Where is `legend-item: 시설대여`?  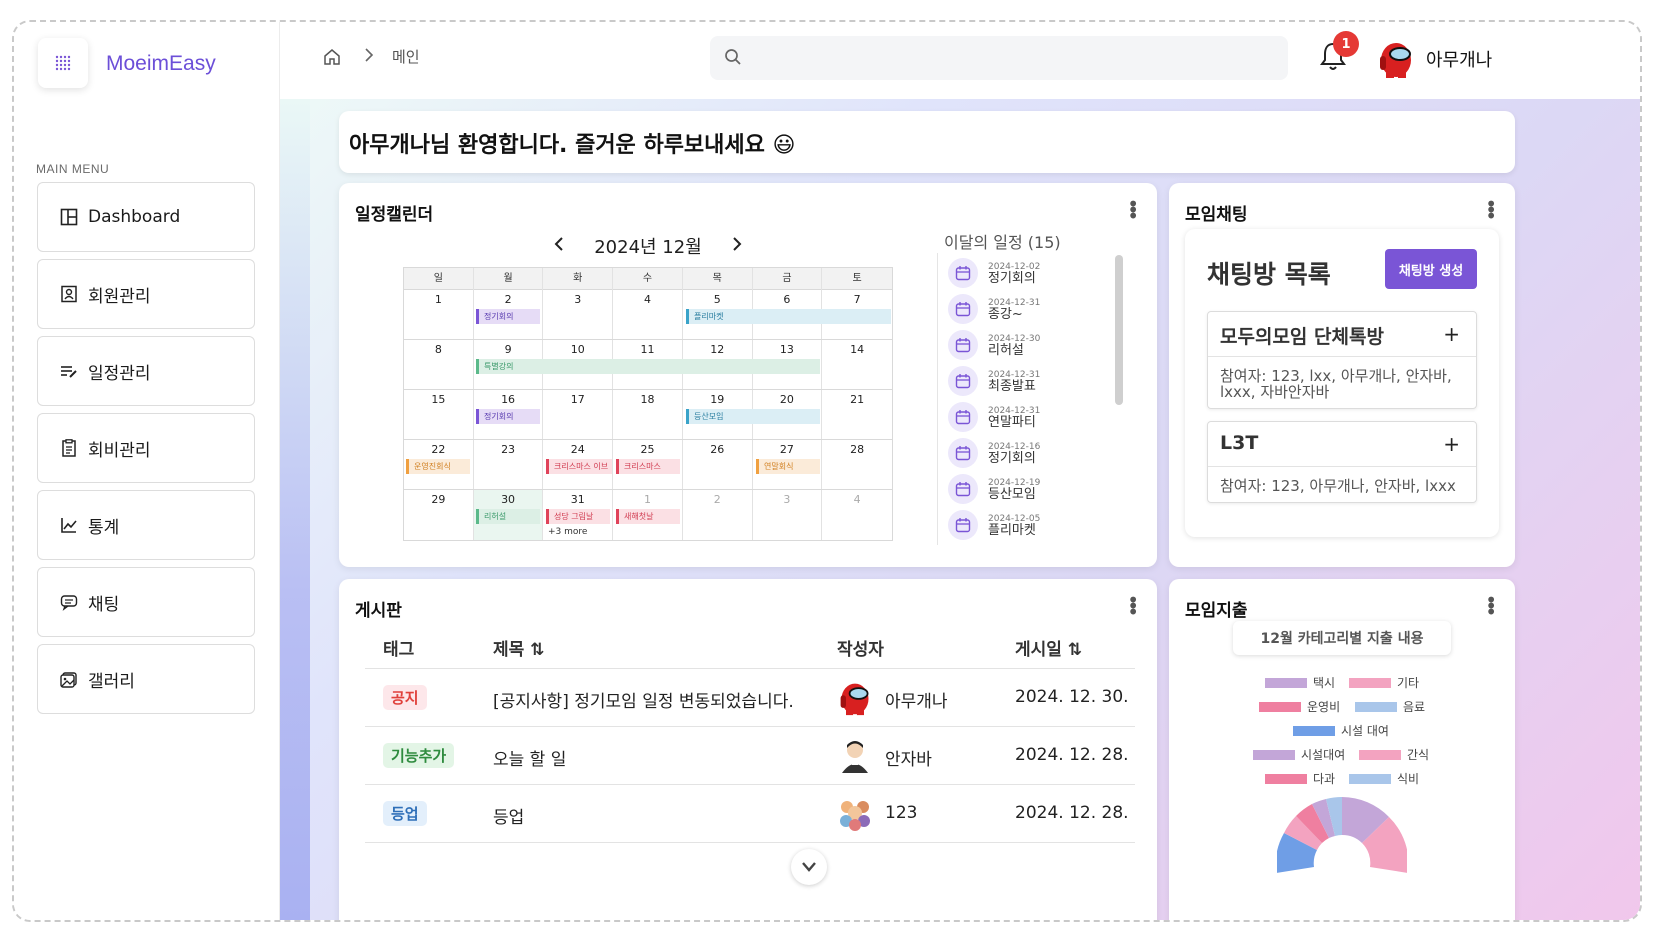
legend-item: 시설대여 is located at coordinates (1299, 754).